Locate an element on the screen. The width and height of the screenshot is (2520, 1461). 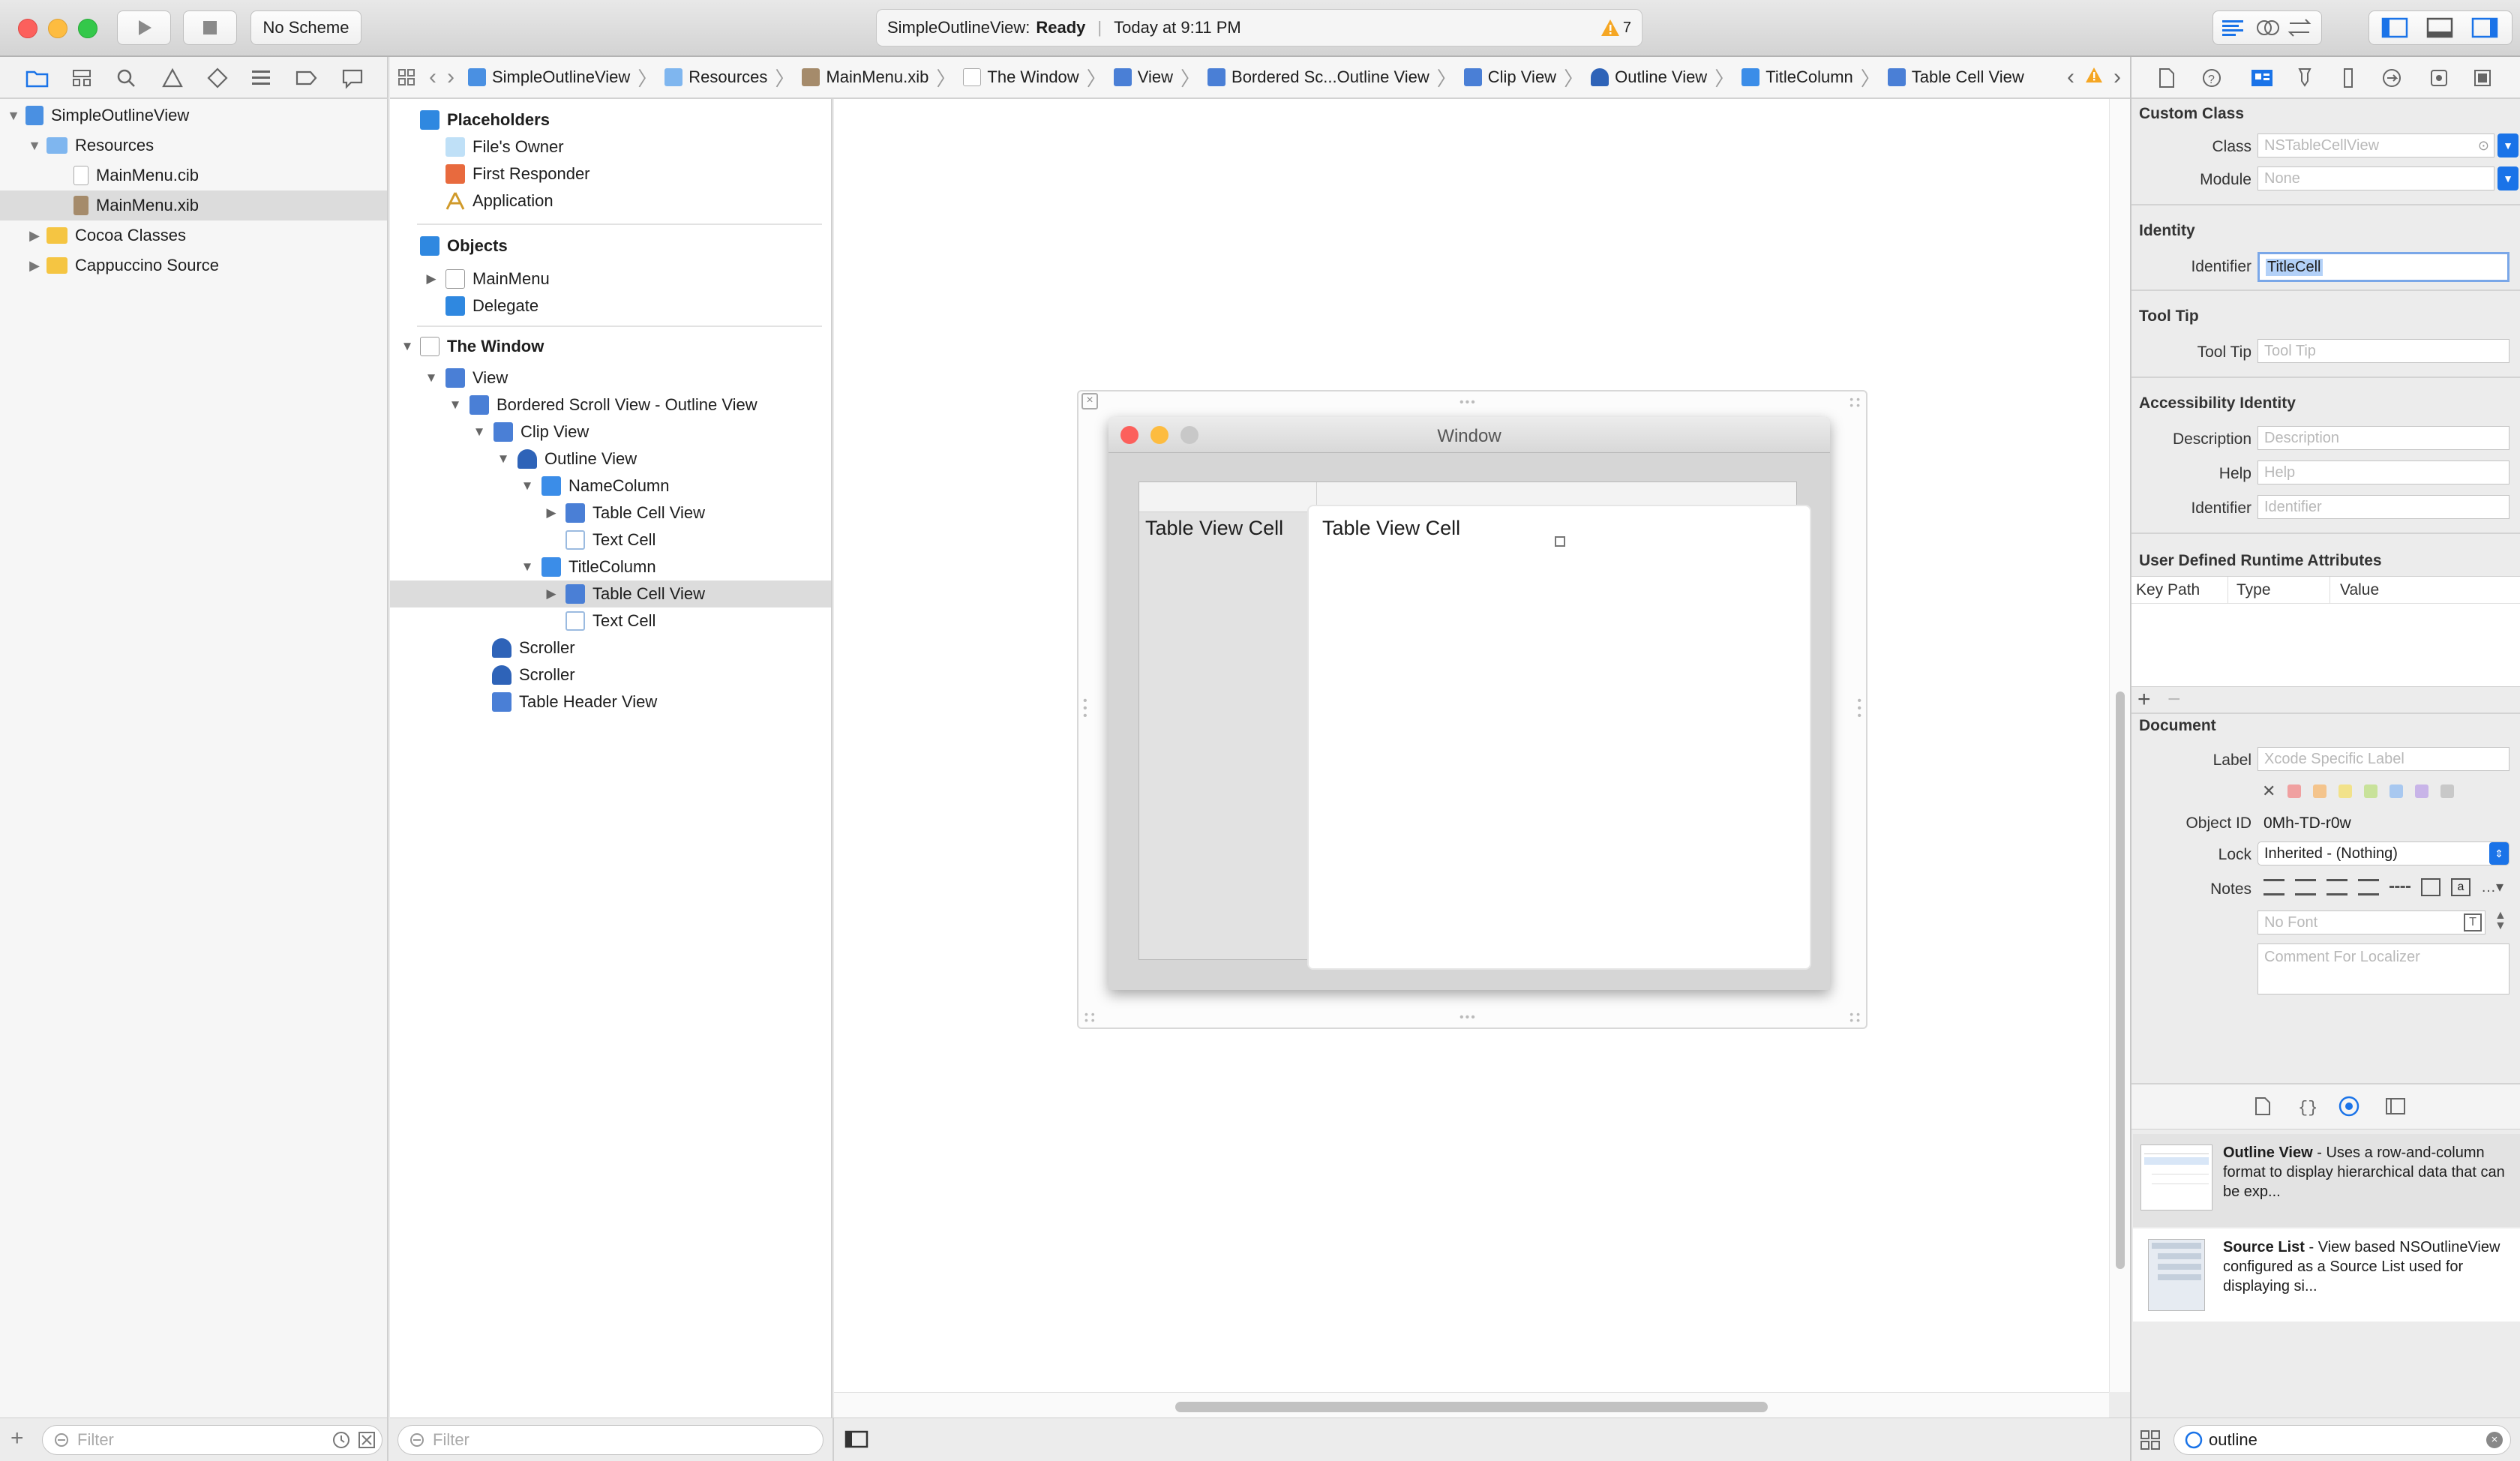
help-field: Help is located at coordinates (2384, 472).